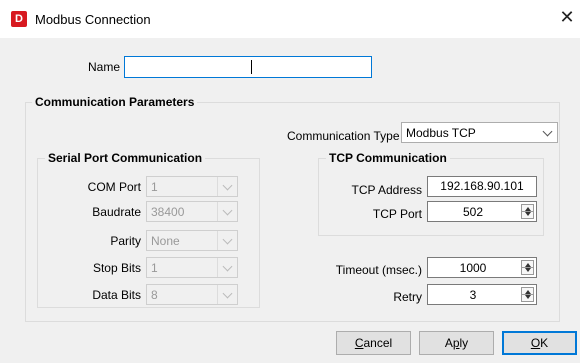 Image resolution: width=580 pixels, height=363 pixels. I want to click on cancel-button: Cancel, so click(373, 343).